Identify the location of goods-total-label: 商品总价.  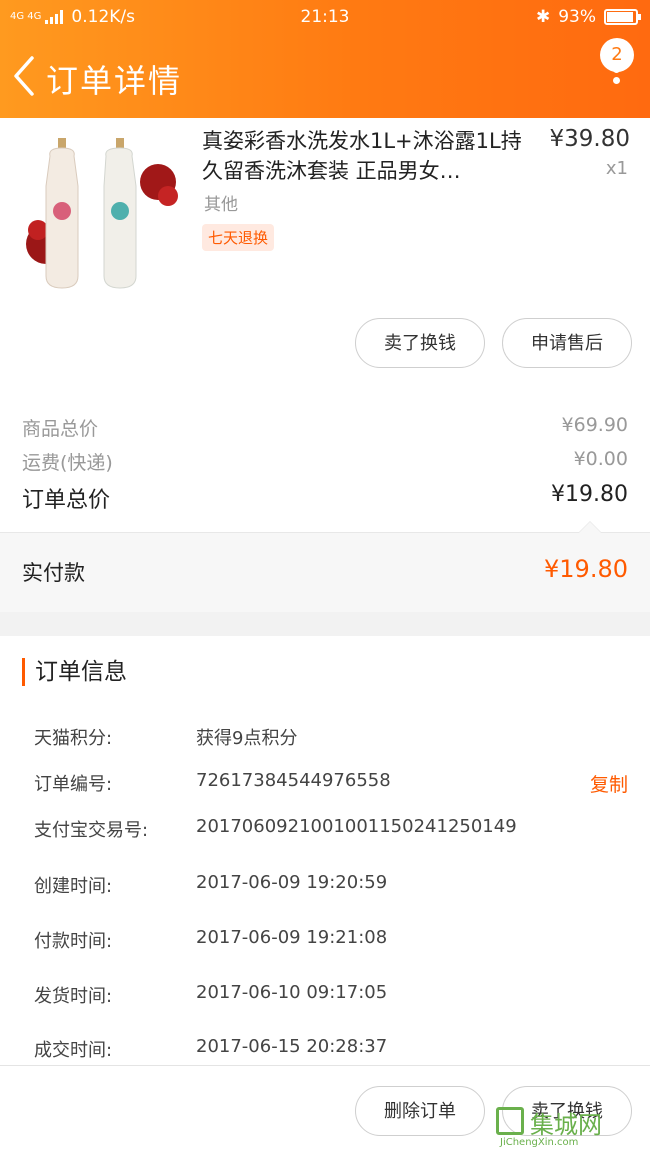
(60, 429).